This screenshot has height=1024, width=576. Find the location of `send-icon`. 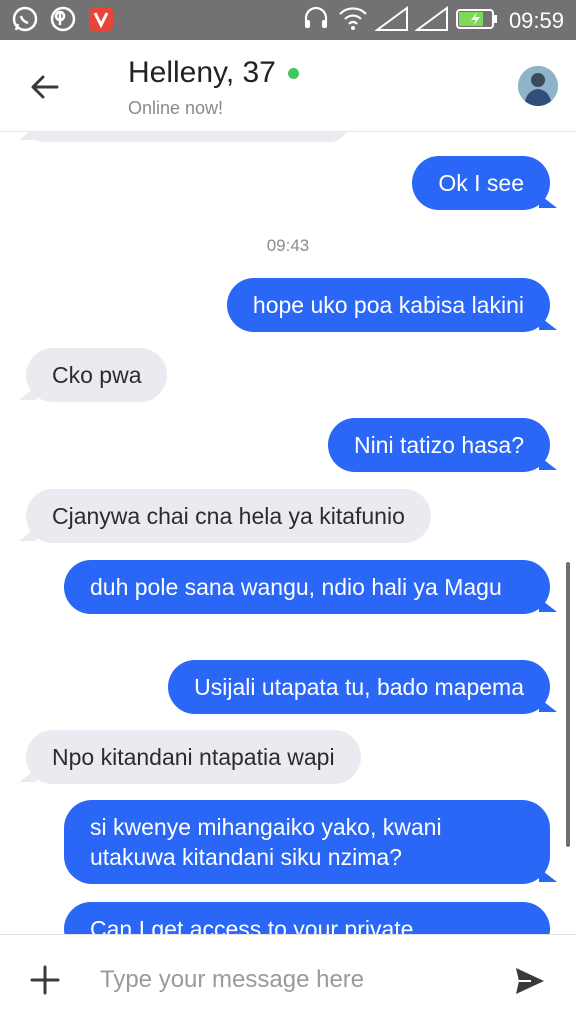

send-icon is located at coordinates (530, 981).